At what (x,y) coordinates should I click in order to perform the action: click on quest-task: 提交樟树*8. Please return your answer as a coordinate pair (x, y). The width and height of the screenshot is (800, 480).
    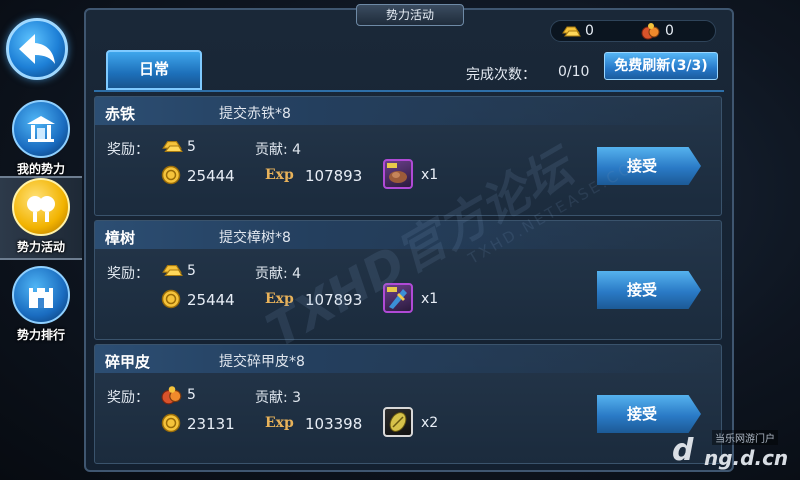
    Looking at the image, I should click on (255, 238).